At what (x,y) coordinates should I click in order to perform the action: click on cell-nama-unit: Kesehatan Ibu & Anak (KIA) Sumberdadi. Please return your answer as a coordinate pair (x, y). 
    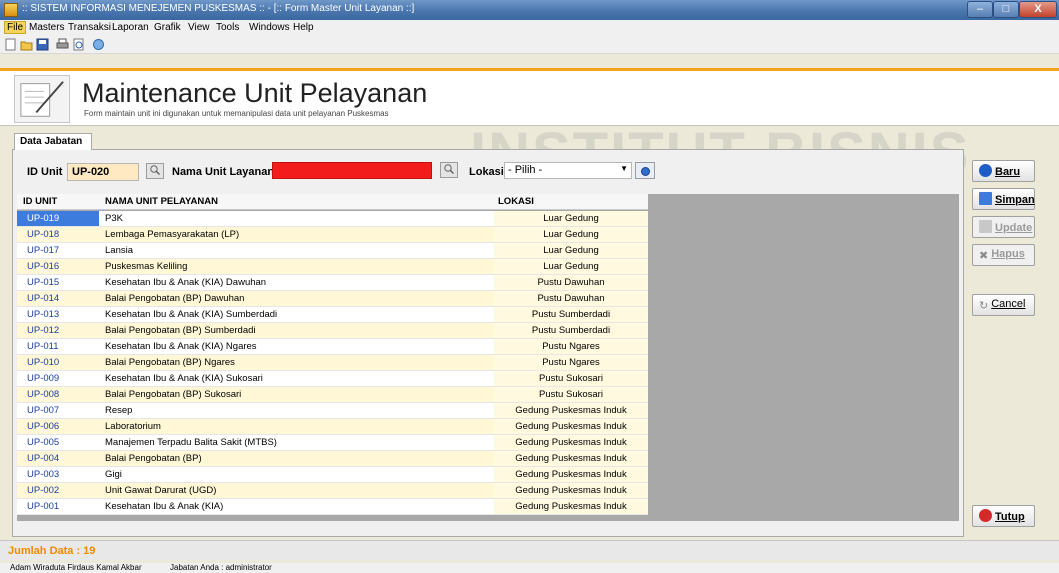
    Looking at the image, I should click on (296, 315).